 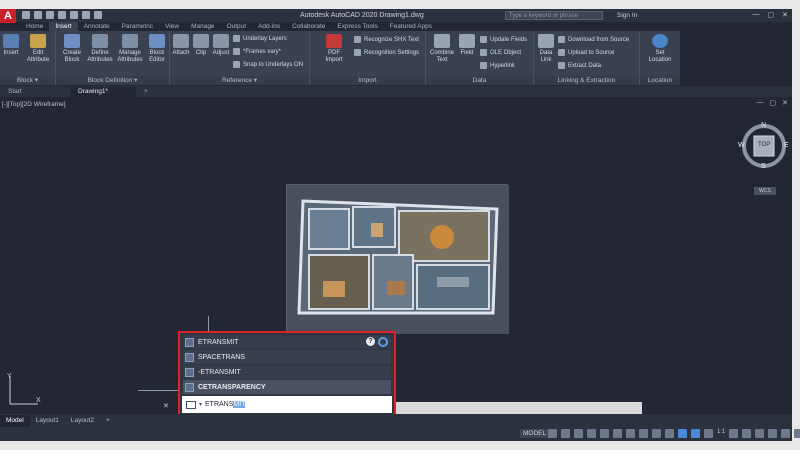 What do you see at coordinates (137, 26) in the screenshot?
I see `tab-parametric: Parametric` at bounding box center [137, 26].